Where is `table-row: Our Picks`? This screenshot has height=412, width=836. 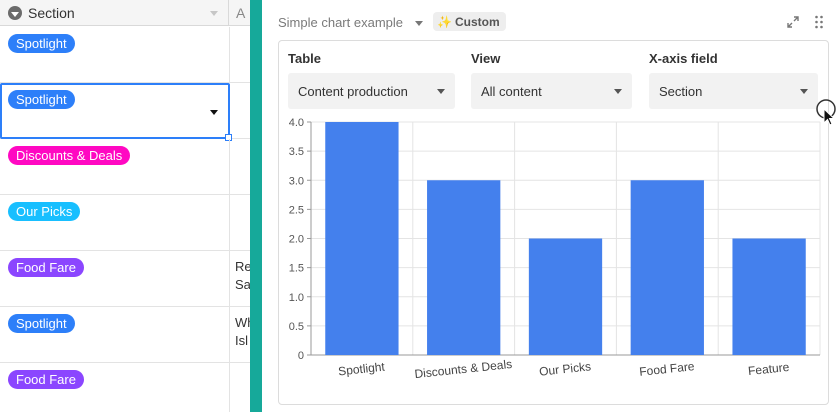
table-row: Our Picks is located at coordinates (125, 223).